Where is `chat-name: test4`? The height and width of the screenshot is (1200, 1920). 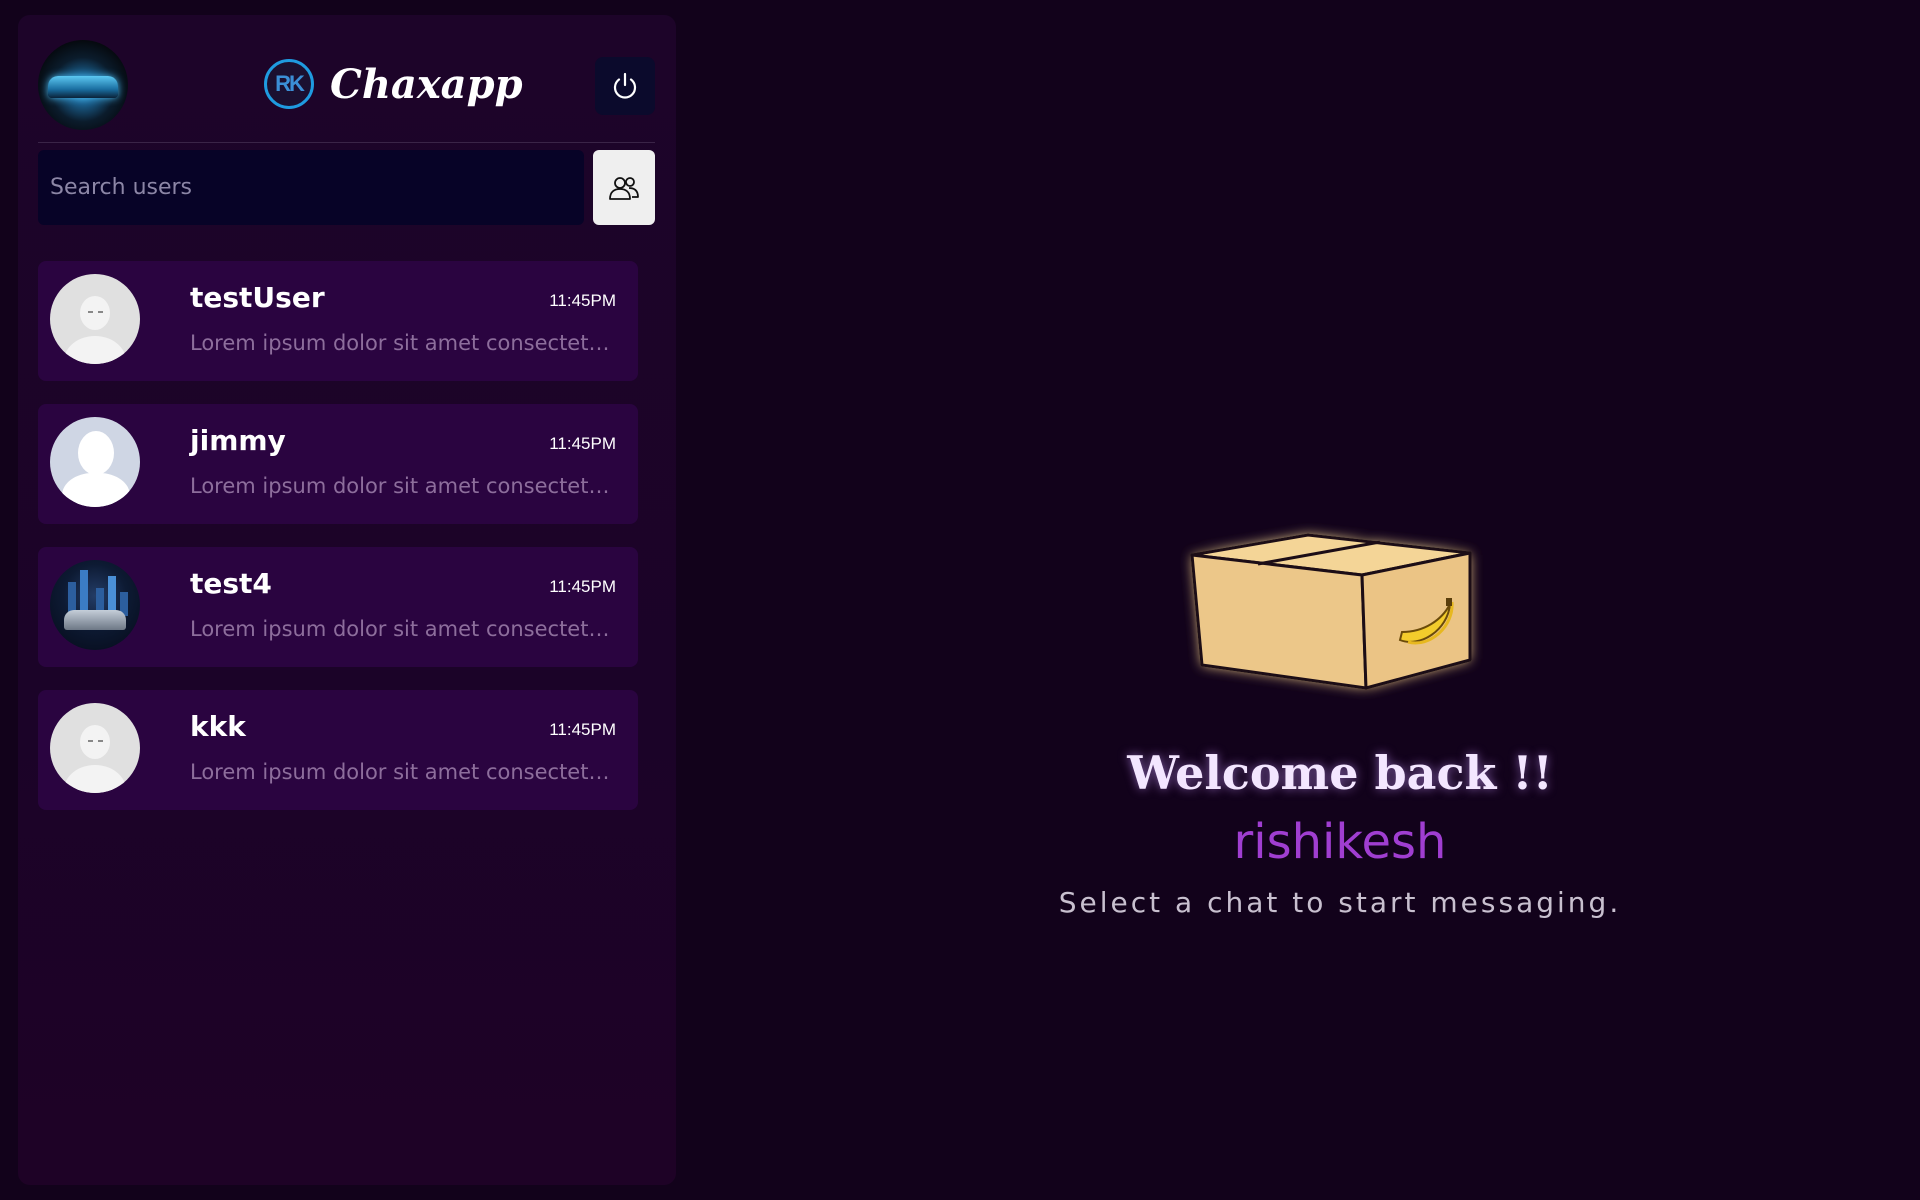
chat-name: test4 is located at coordinates (231, 583).